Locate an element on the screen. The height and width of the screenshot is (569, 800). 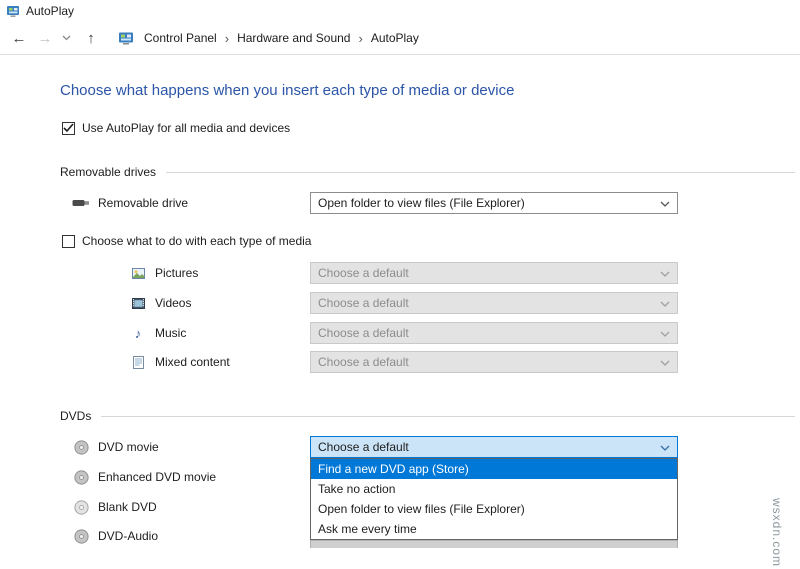
dvd-movie-combobox: Choose a default is located at coordinates (494, 447).